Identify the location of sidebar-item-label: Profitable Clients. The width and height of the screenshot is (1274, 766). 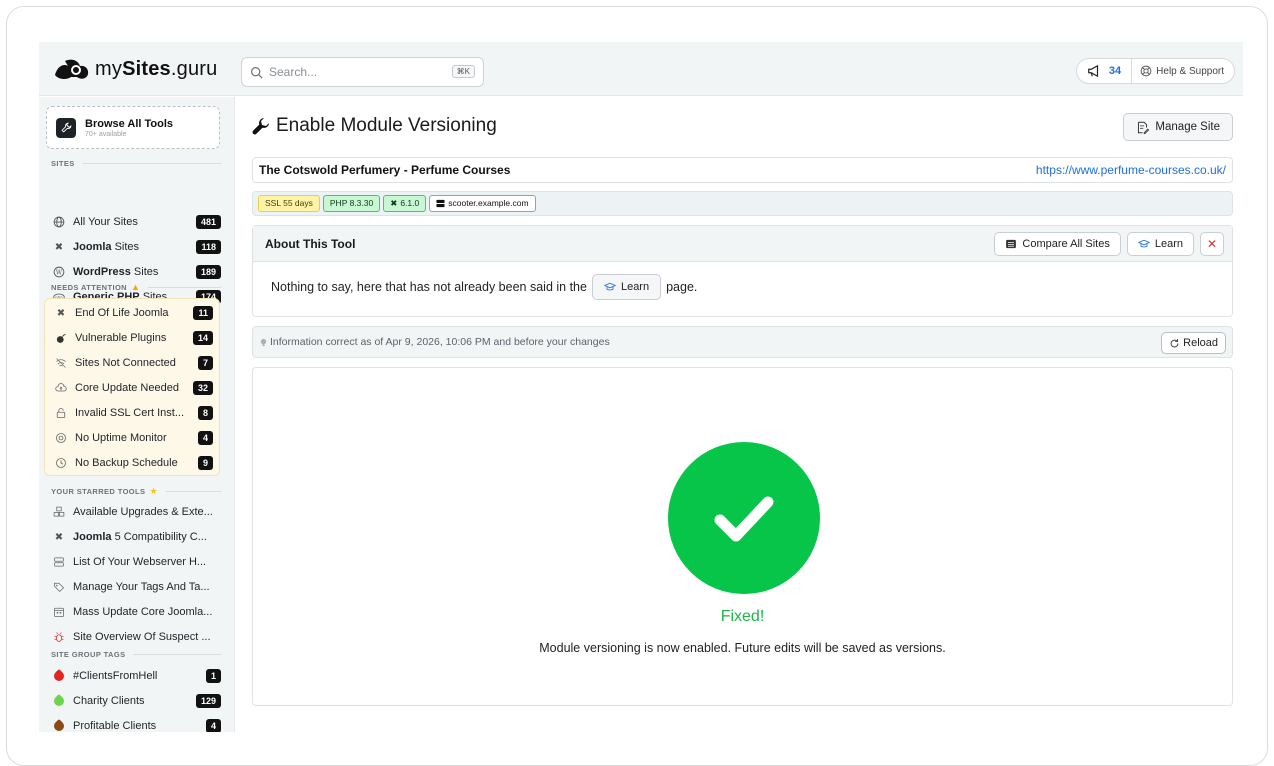
(115, 726).